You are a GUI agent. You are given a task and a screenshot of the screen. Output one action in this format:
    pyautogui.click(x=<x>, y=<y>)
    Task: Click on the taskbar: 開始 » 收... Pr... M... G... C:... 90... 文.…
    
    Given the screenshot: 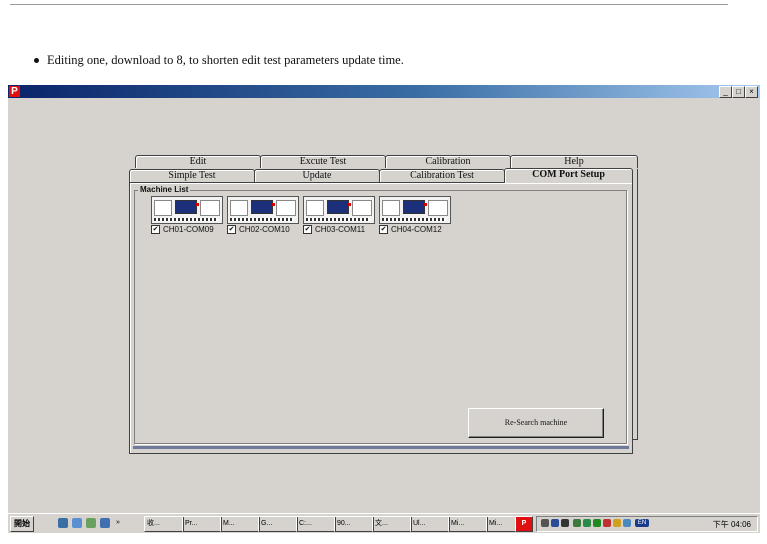 What is the action you would take?
    pyautogui.click(x=384, y=523)
    